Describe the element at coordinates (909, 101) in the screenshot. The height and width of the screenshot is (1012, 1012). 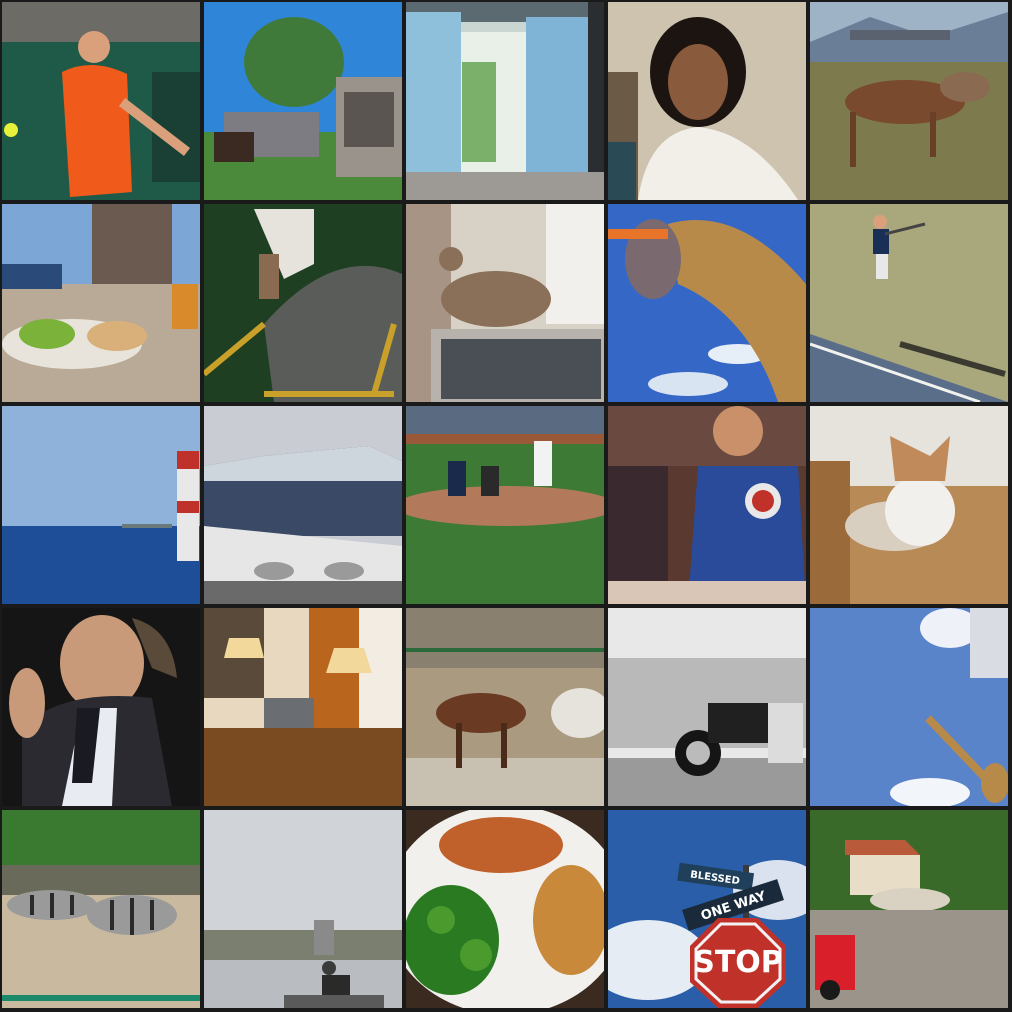
I see `tile-cows` at that location.